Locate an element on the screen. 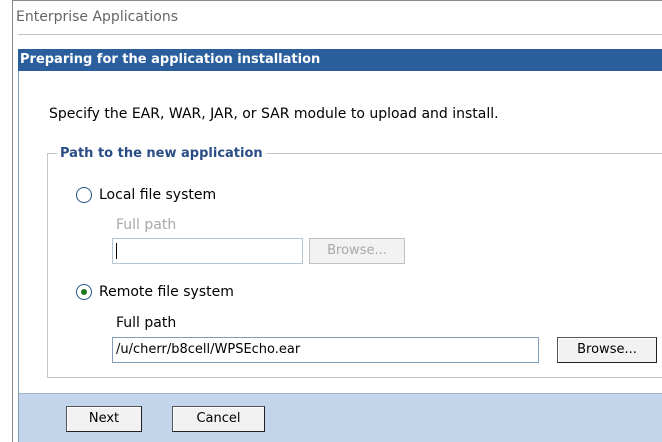 Image resolution: width=662 pixels, height=442 pixels. radio-selected-dot is located at coordinates (84, 292).